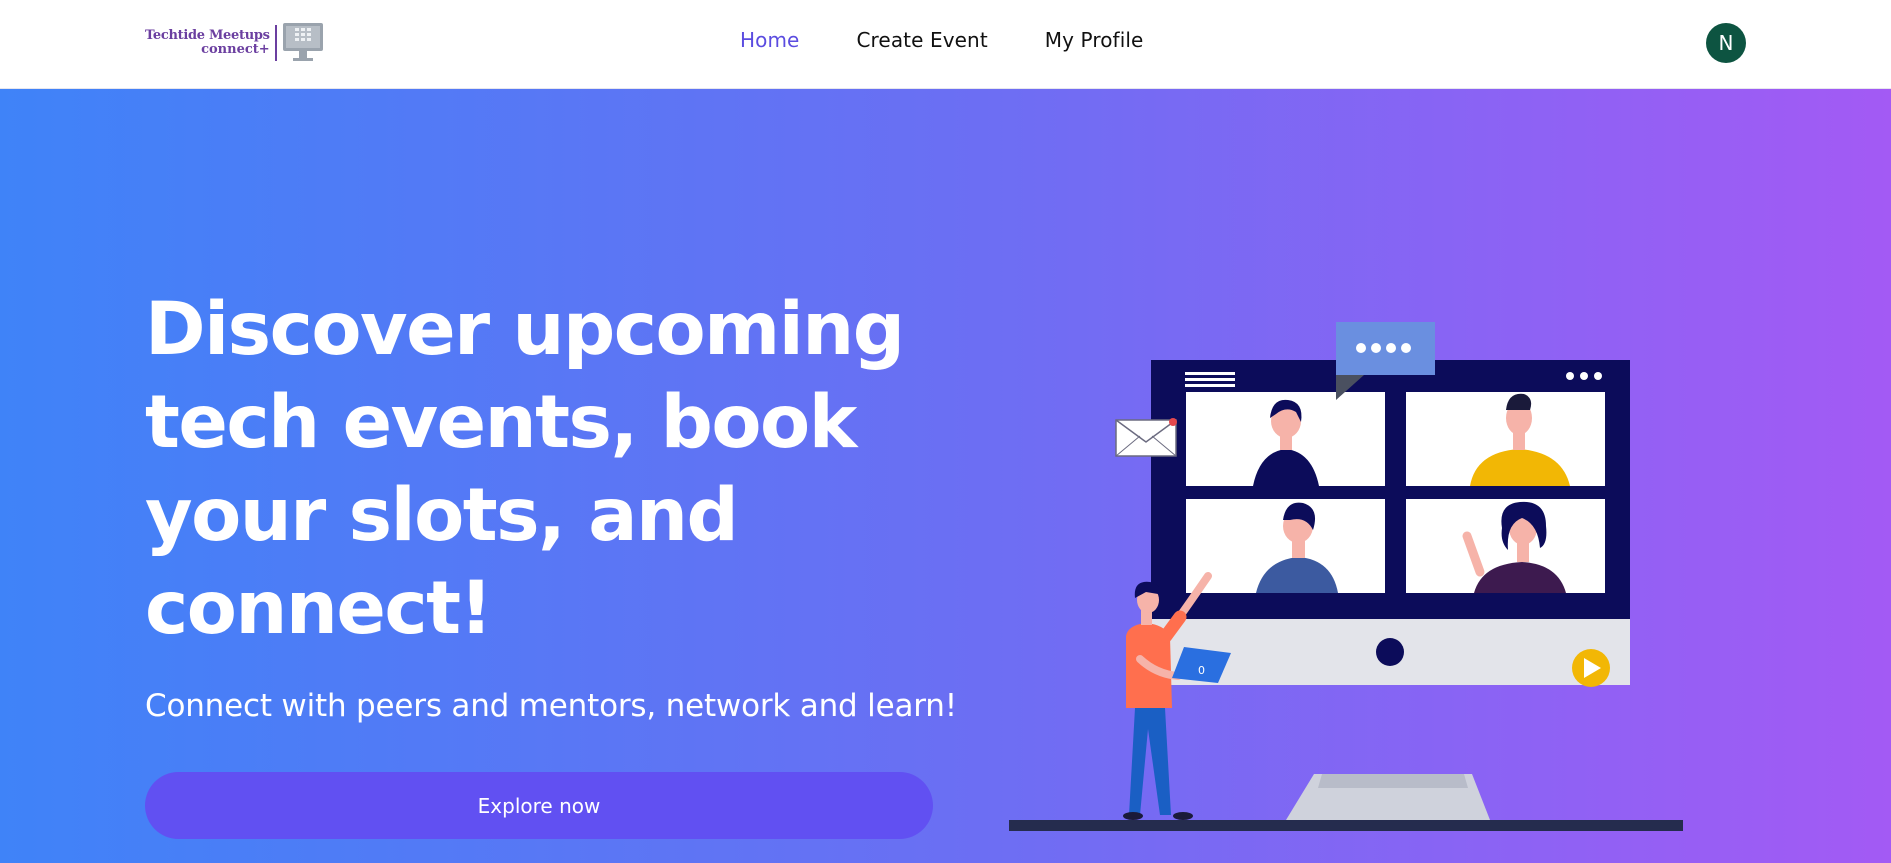 The height and width of the screenshot is (863, 1891). Describe the element at coordinates (235, 49) in the screenshot. I see `logo-line-2: connect+` at that location.